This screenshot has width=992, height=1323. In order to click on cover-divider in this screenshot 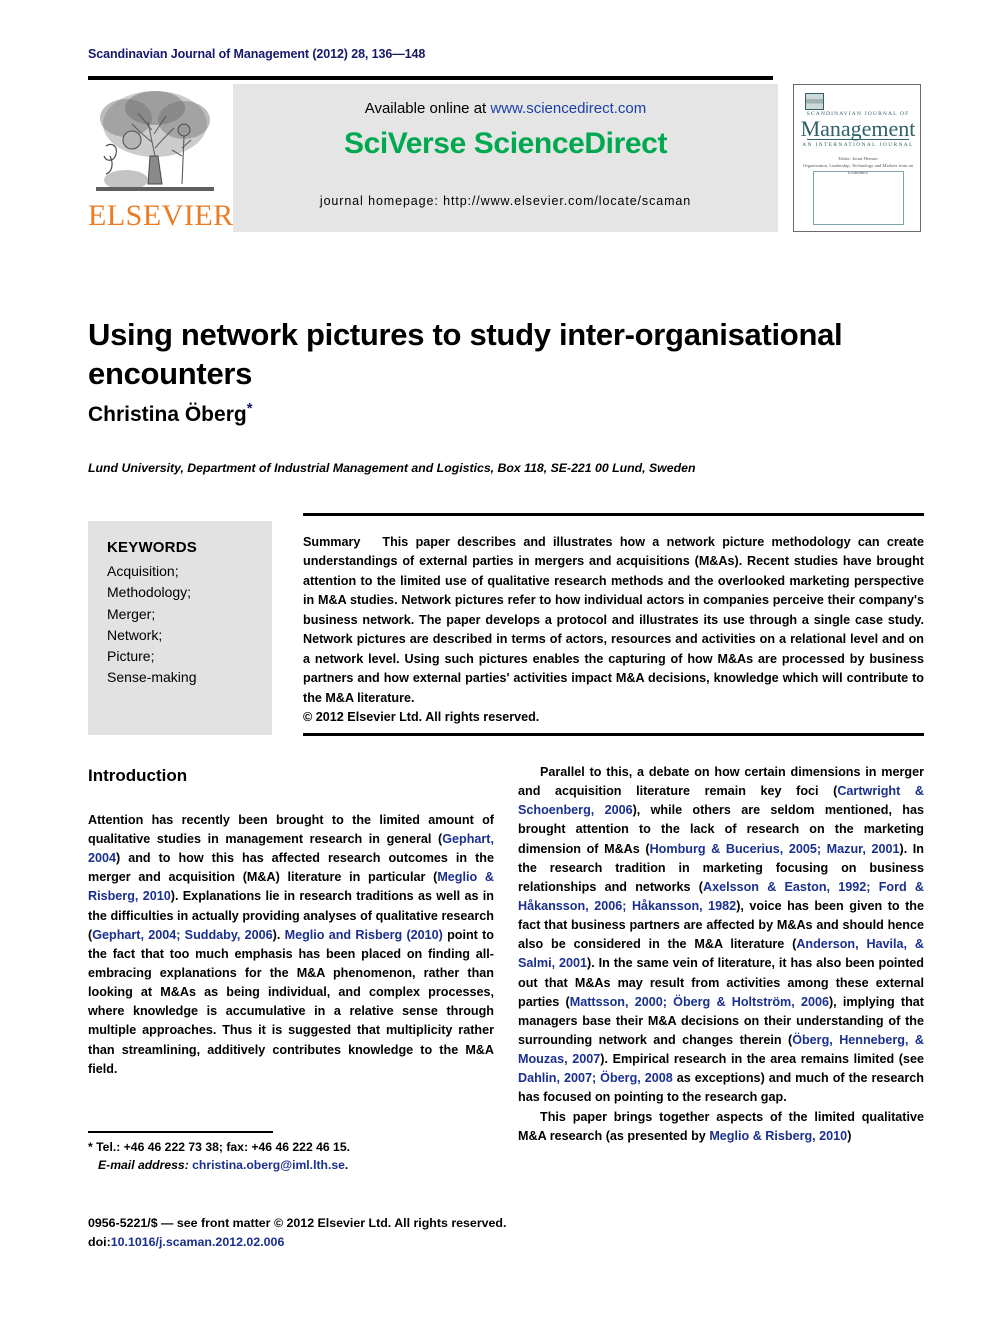, I will do `click(858, 139)`.